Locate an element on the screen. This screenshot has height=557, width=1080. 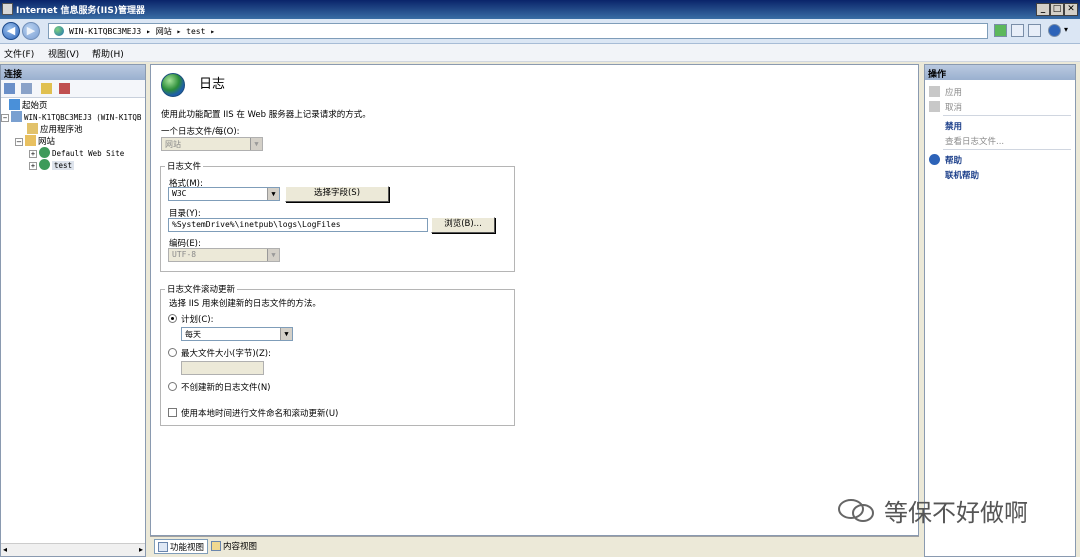
directory-input: %SystemDrive%\inetpub\logs\LogFiles is located at coordinates (298, 225).